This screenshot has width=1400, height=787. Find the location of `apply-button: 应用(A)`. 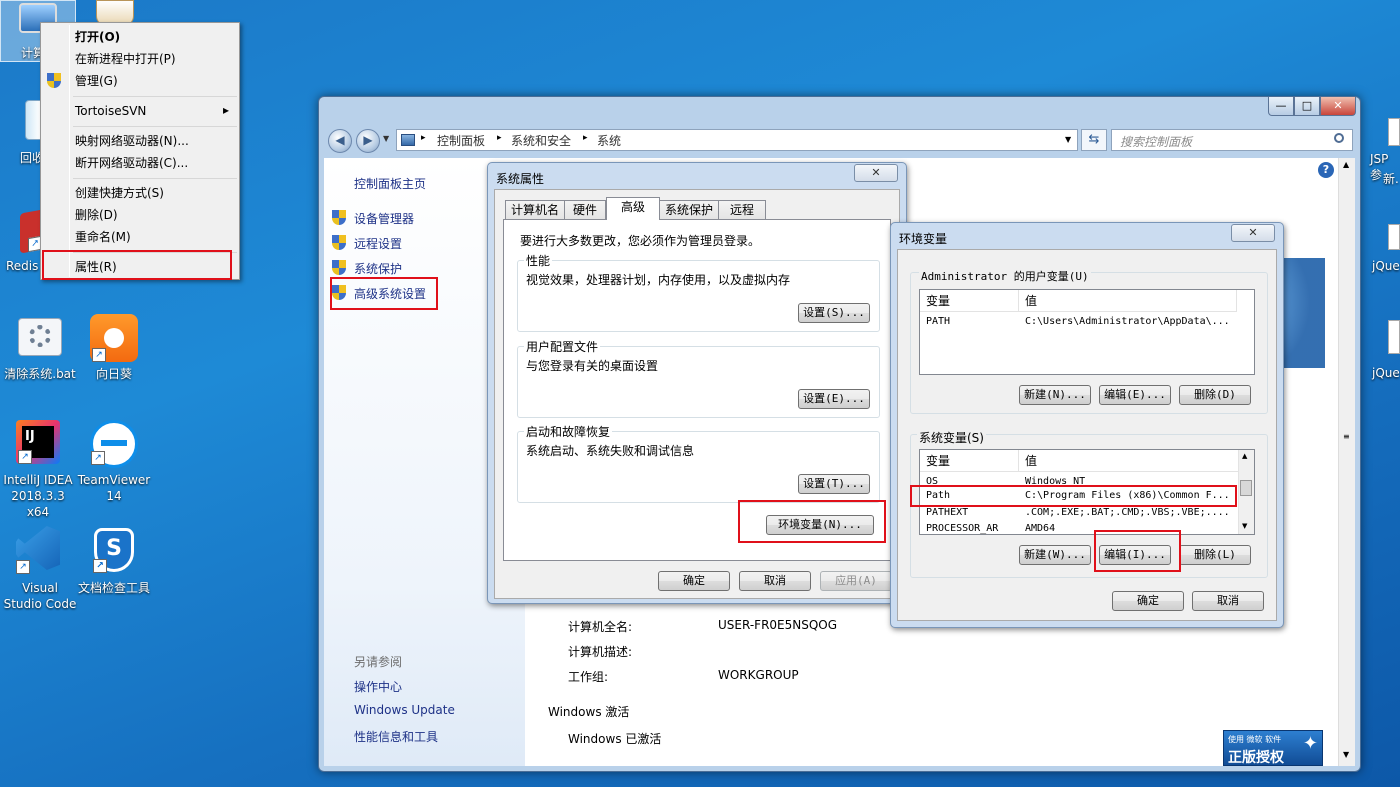

apply-button: 应用(A) is located at coordinates (856, 581).